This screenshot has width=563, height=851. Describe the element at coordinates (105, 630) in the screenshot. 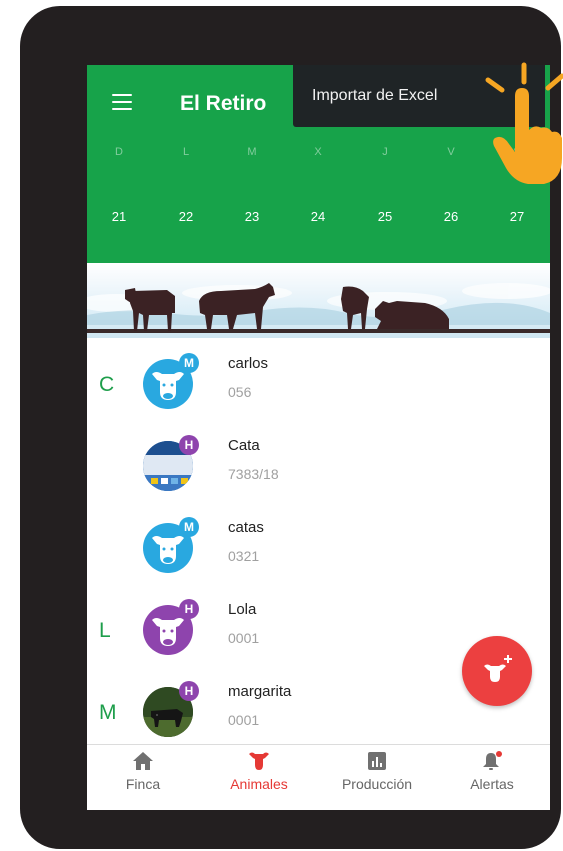

I see `section-letter: L` at that location.